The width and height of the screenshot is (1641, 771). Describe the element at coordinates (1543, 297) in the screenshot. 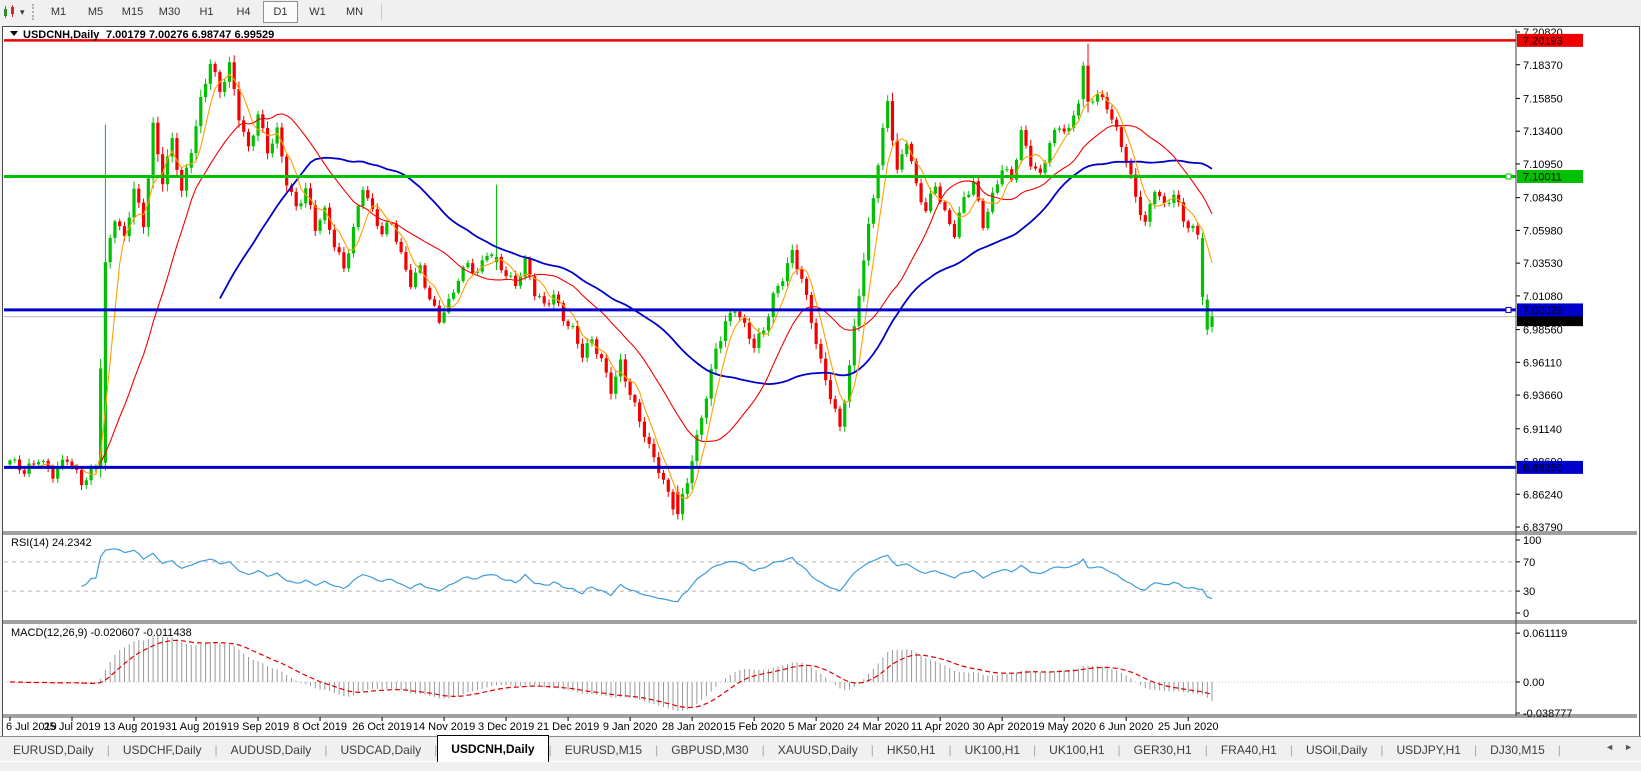

I see `price-tick-label: 7.01080` at that location.